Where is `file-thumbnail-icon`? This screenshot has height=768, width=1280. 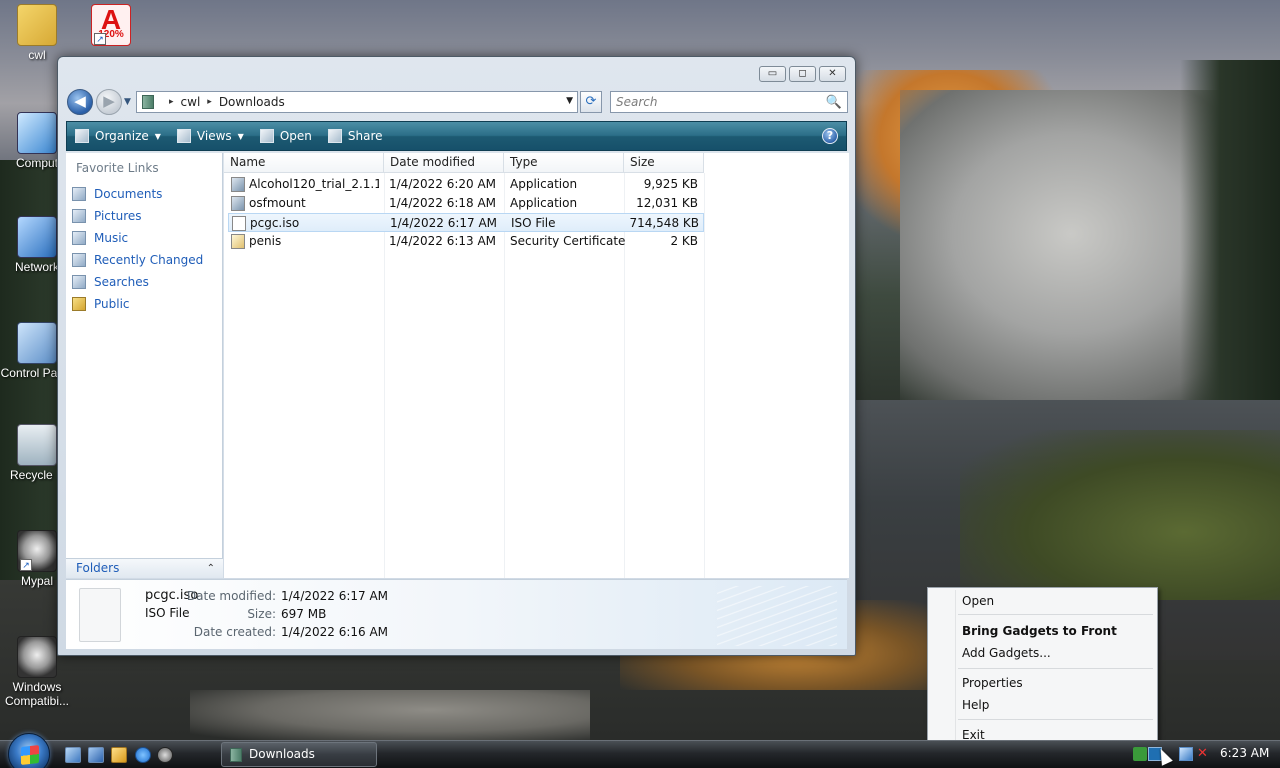 file-thumbnail-icon is located at coordinates (100, 615).